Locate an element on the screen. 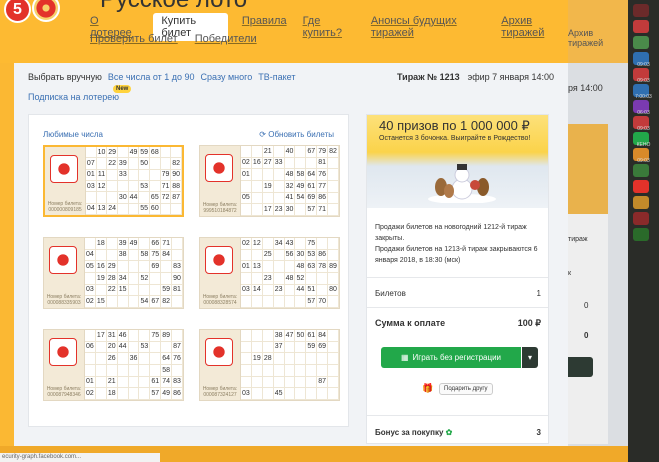 This screenshot has width=659, height=462. ticket-cell: 83 is located at coordinates (177, 267).